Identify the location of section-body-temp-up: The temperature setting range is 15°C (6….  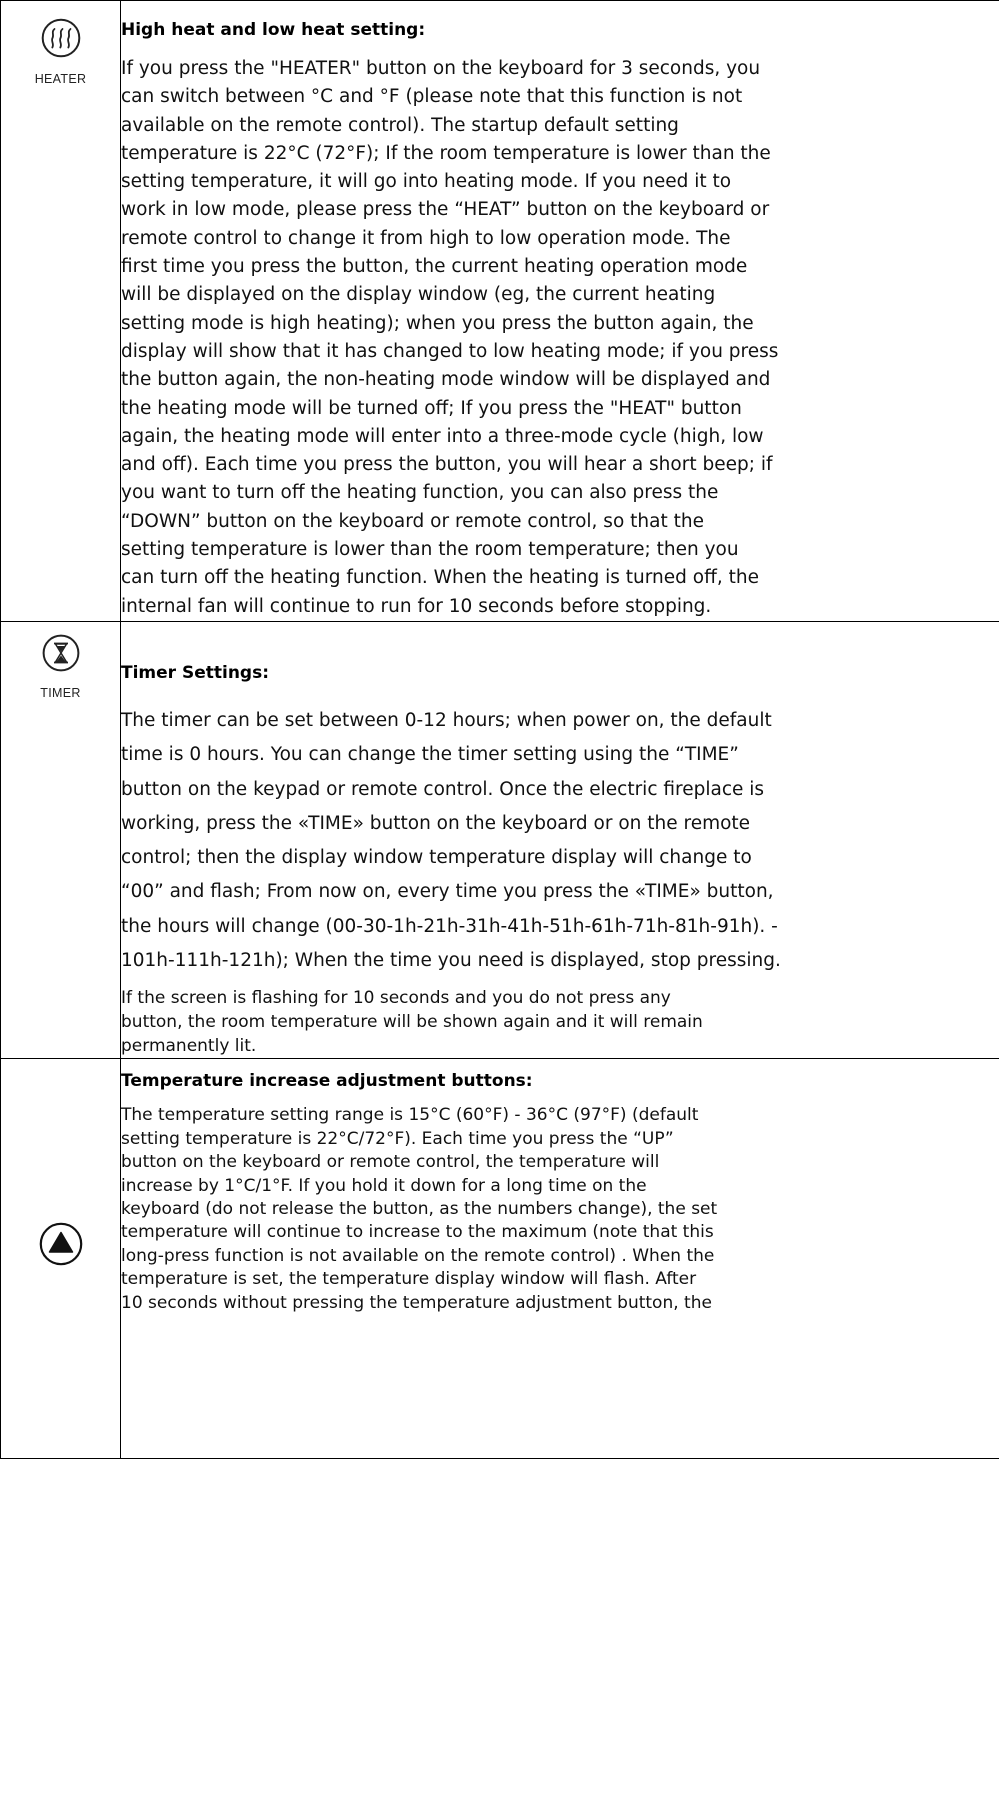
(560, 1209).